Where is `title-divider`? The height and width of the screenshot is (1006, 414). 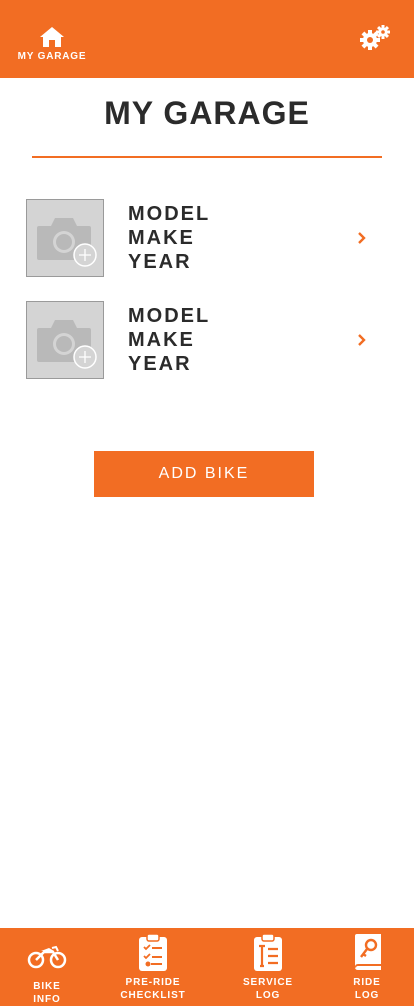
title-divider is located at coordinates (207, 157).